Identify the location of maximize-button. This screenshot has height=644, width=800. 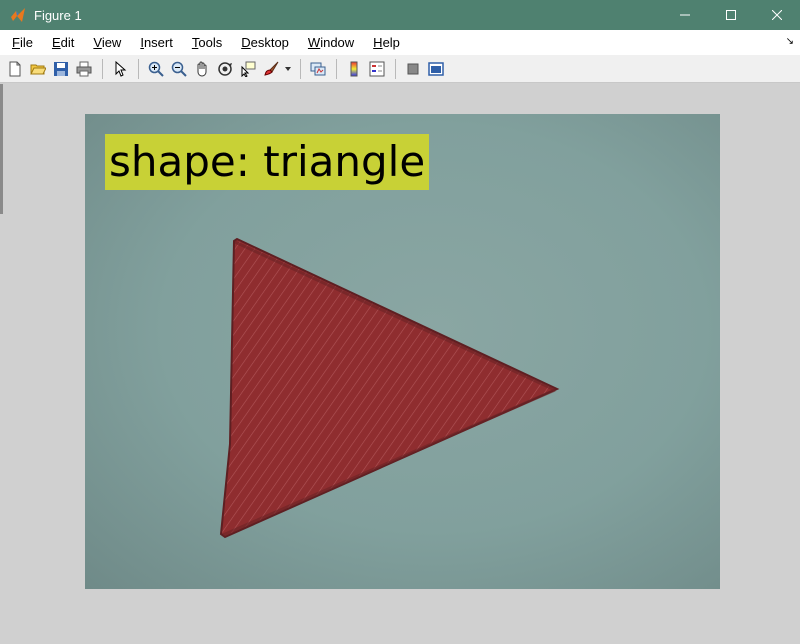
(731, 15).